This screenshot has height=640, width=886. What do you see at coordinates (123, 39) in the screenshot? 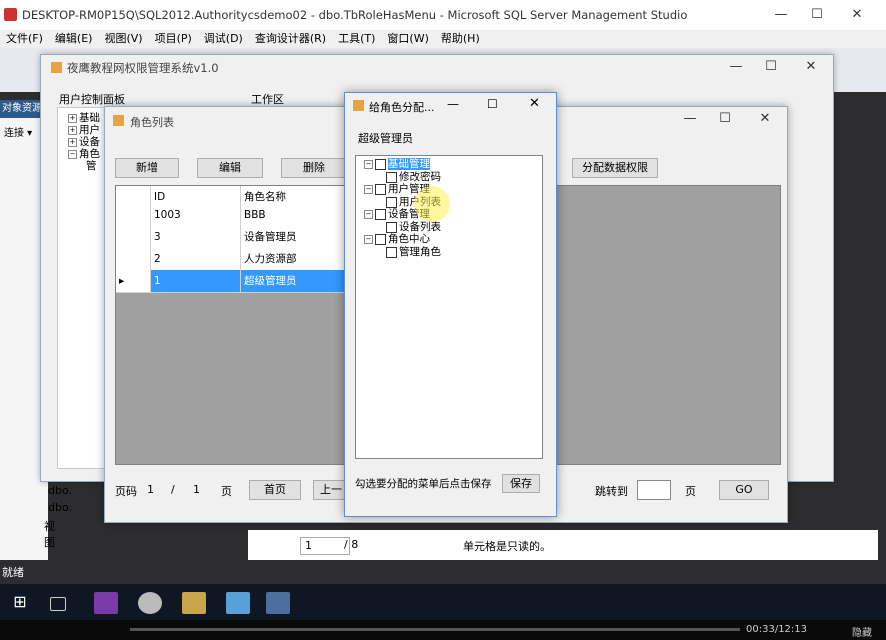
I see `menu-view: 视图(V)` at bounding box center [123, 39].